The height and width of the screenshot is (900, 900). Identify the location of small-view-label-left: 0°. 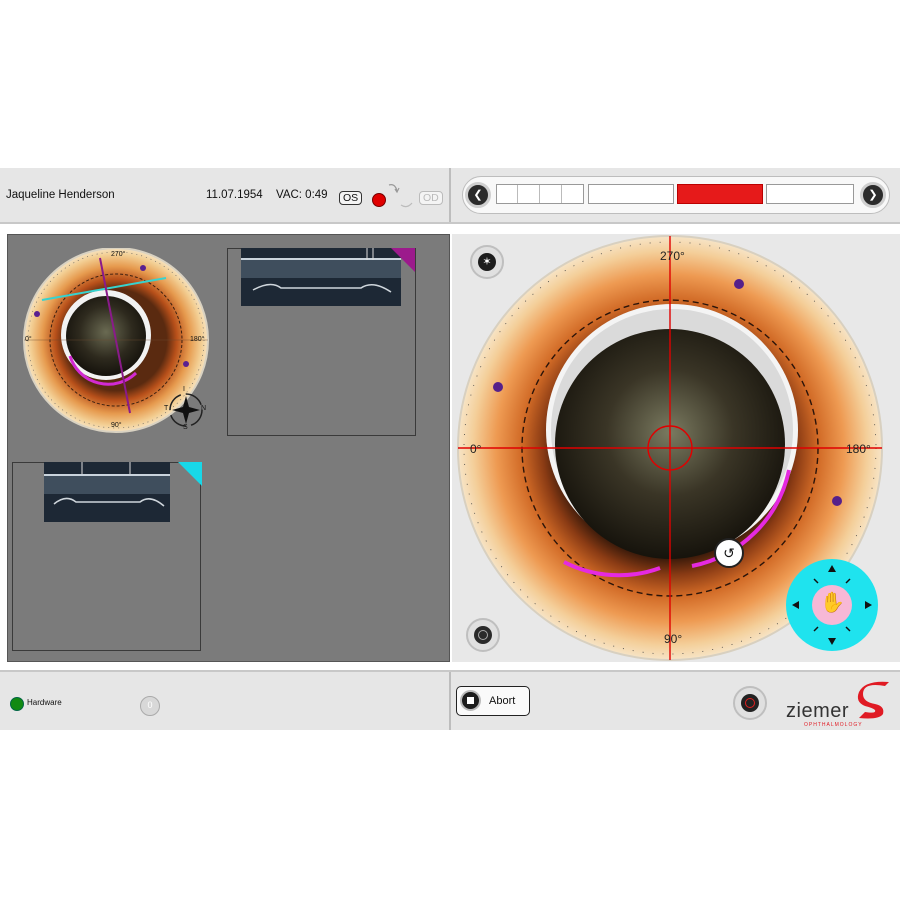
(28, 339).